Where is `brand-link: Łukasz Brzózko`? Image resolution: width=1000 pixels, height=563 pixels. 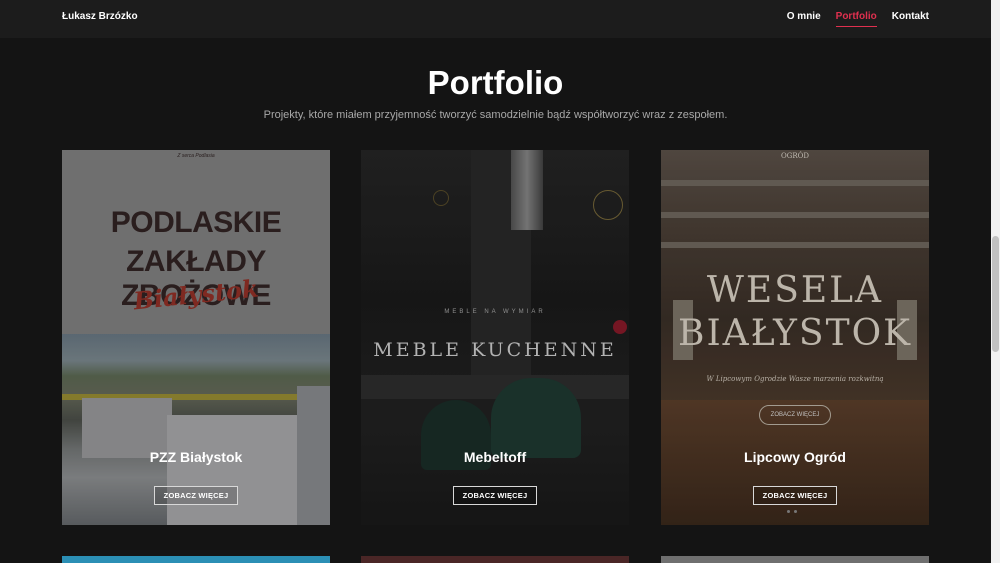 brand-link: Łukasz Brzózko is located at coordinates (100, 16).